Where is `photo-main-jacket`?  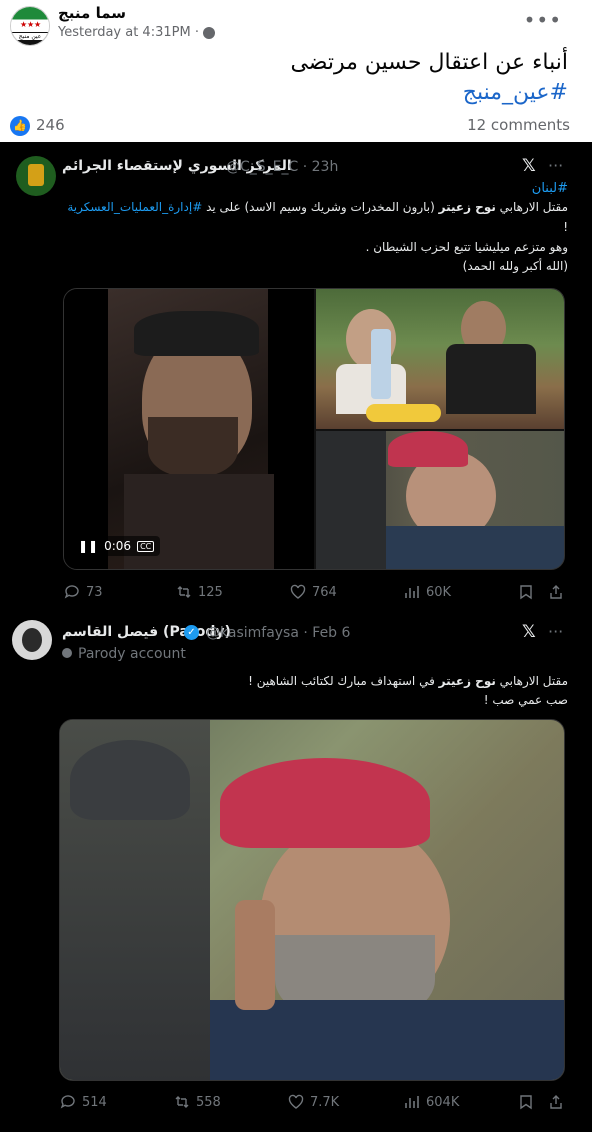
photo-main-jacket is located at coordinates (387, 1040).